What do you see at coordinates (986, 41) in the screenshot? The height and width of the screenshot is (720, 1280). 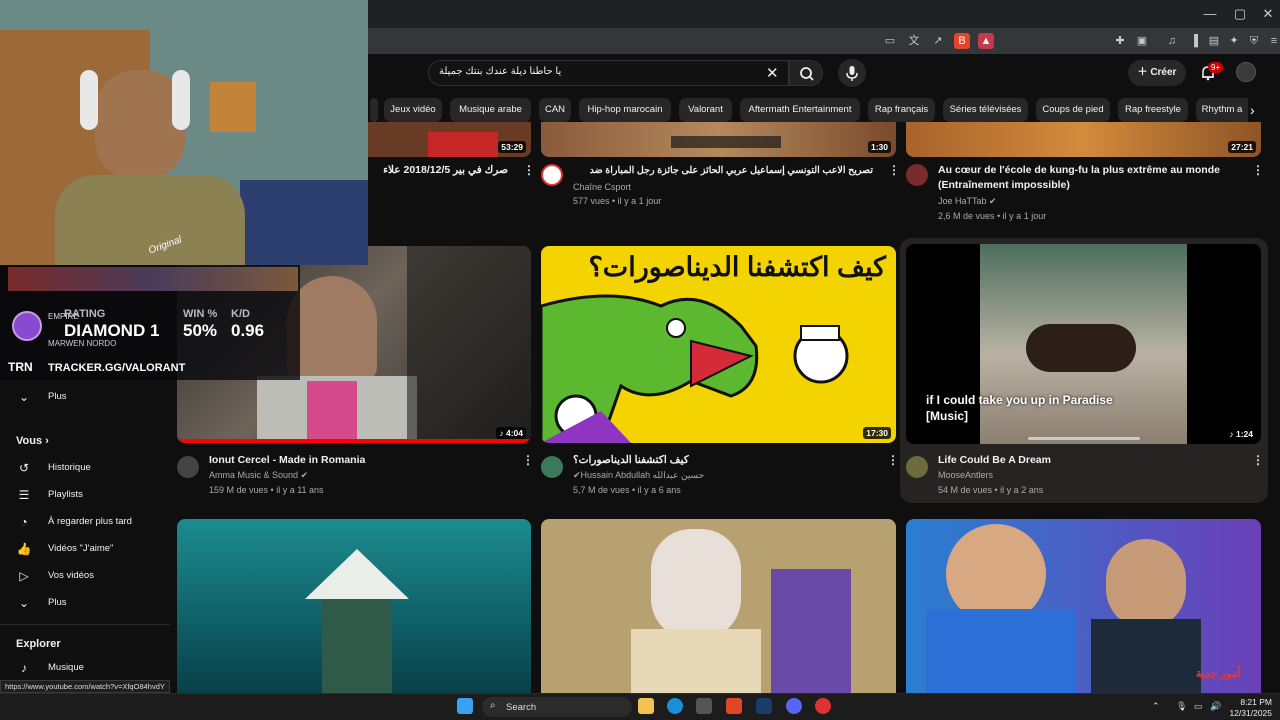 I see `brave-rewards-icon: ▲` at bounding box center [986, 41].